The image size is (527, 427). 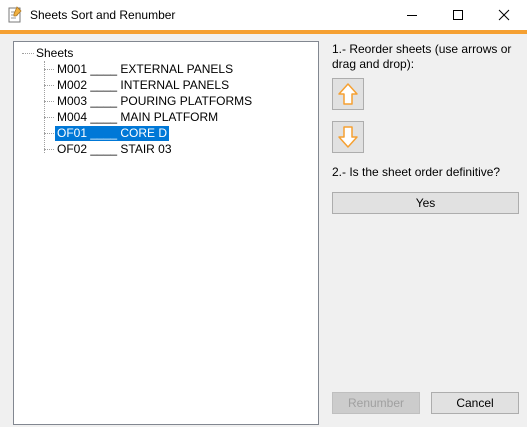 I want to click on tree-item: M002 ____ INTERNAL PANELS, so click(x=143, y=85).